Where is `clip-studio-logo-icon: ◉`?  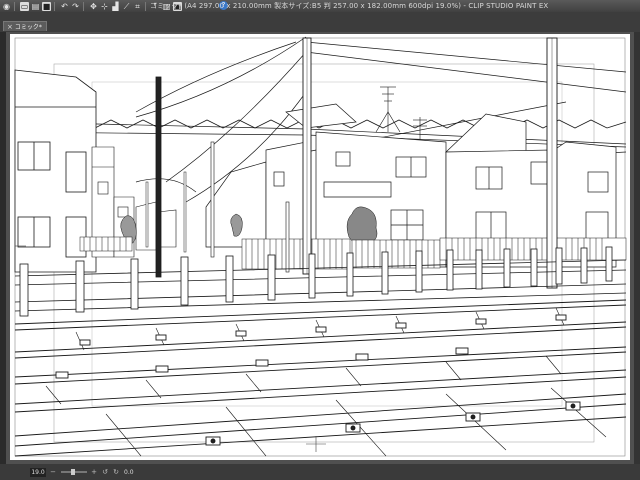 clip-studio-logo-icon: ◉ is located at coordinates (6, 6).